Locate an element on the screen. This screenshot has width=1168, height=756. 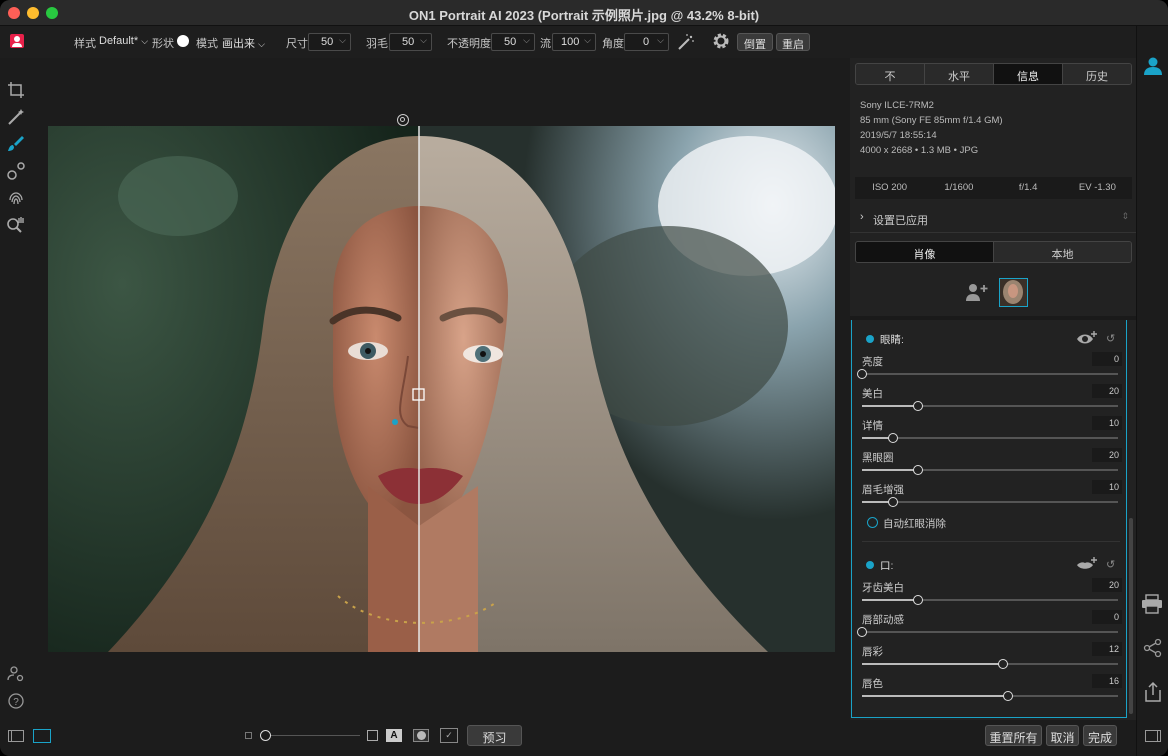
tab-history: 历史 is located at coordinates (1097, 74).